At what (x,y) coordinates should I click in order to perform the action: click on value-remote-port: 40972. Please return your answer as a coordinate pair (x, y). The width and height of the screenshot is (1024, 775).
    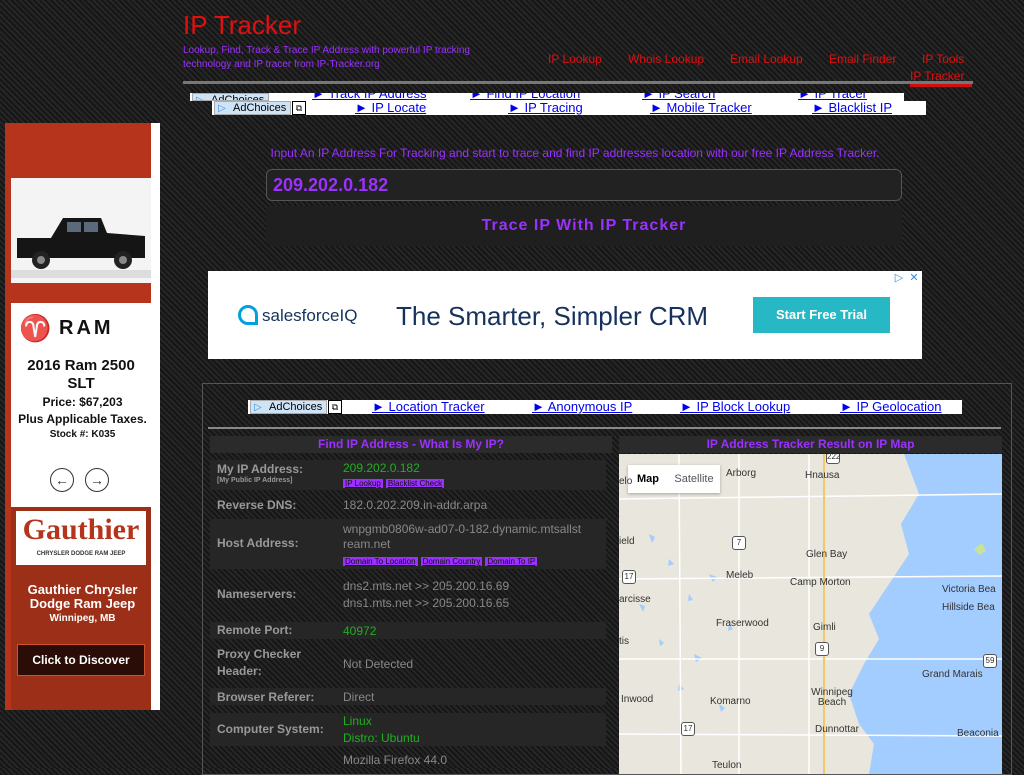
    Looking at the image, I should click on (360, 631).